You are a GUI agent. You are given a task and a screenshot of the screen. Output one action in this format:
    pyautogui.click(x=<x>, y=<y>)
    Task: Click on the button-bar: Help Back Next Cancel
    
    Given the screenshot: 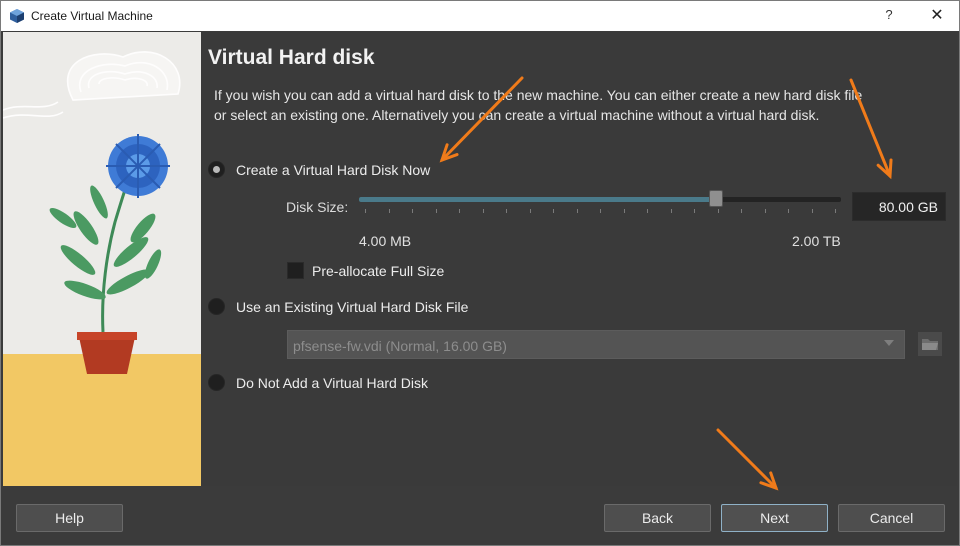 What is the action you would take?
    pyautogui.click(x=480, y=516)
    